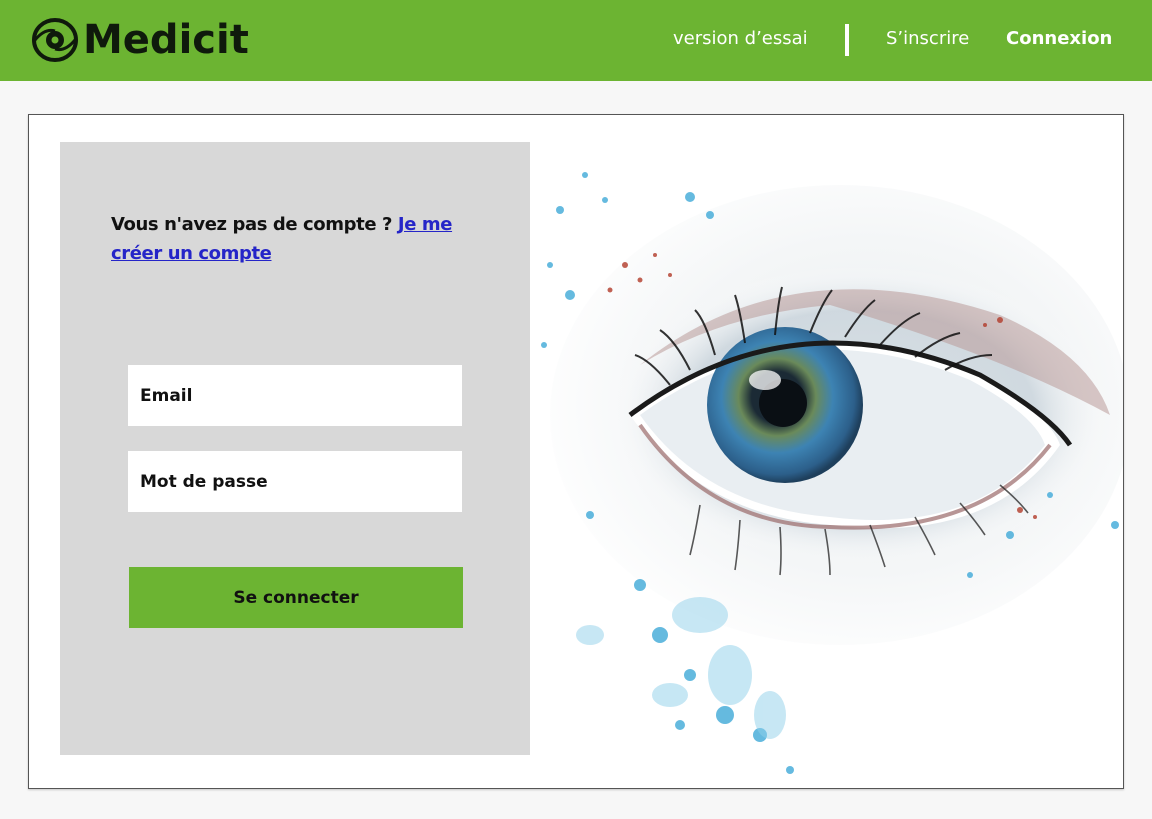  What do you see at coordinates (847, 40) in the screenshot?
I see `nav-divider` at bounding box center [847, 40].